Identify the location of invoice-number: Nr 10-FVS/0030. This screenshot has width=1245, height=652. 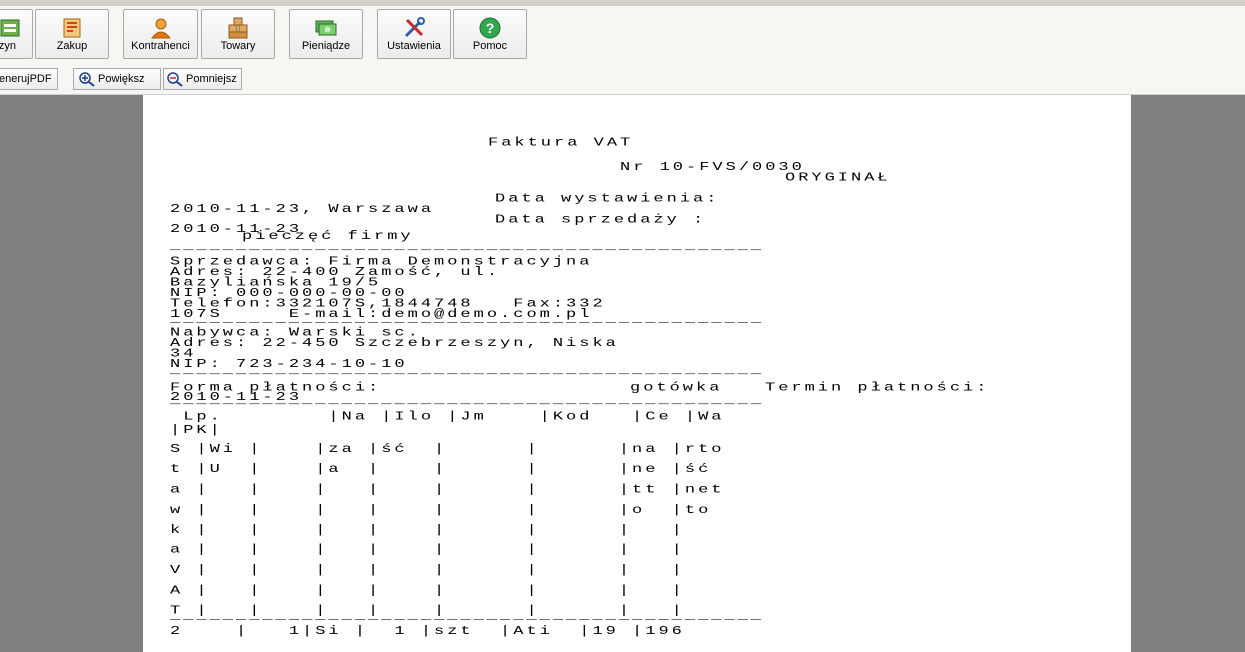
(712, 167).